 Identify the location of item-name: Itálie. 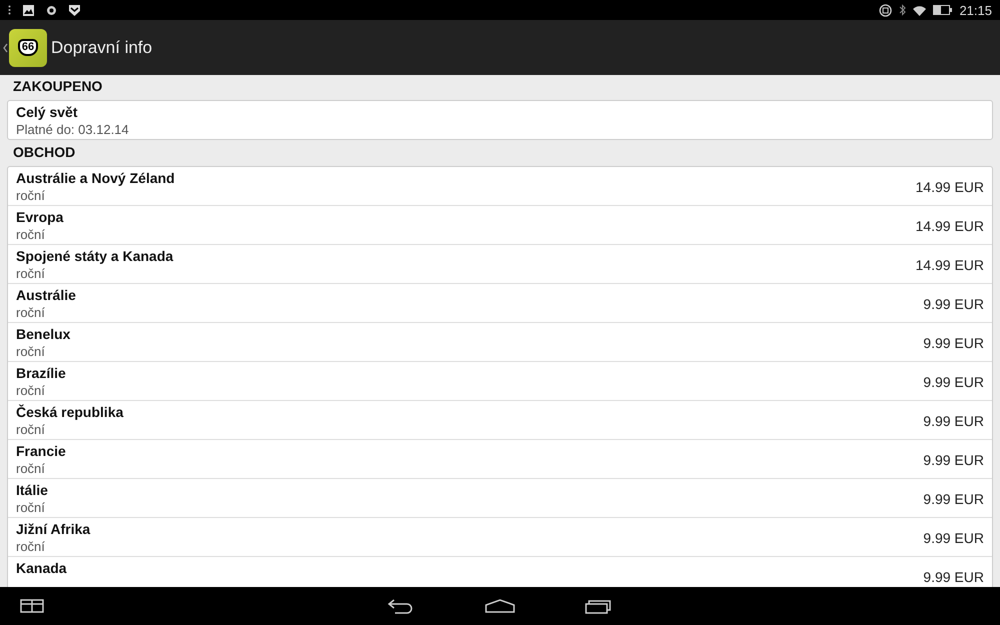
(32, 490).